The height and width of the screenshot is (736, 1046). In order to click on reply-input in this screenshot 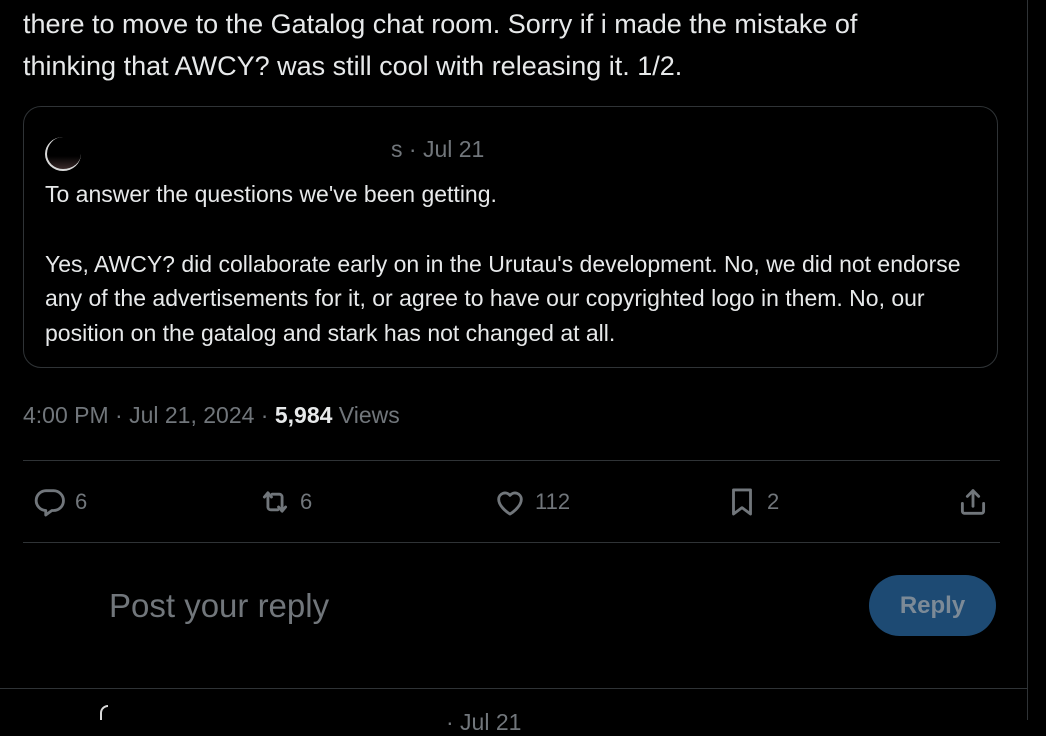, I will do `click(409, 606)`.